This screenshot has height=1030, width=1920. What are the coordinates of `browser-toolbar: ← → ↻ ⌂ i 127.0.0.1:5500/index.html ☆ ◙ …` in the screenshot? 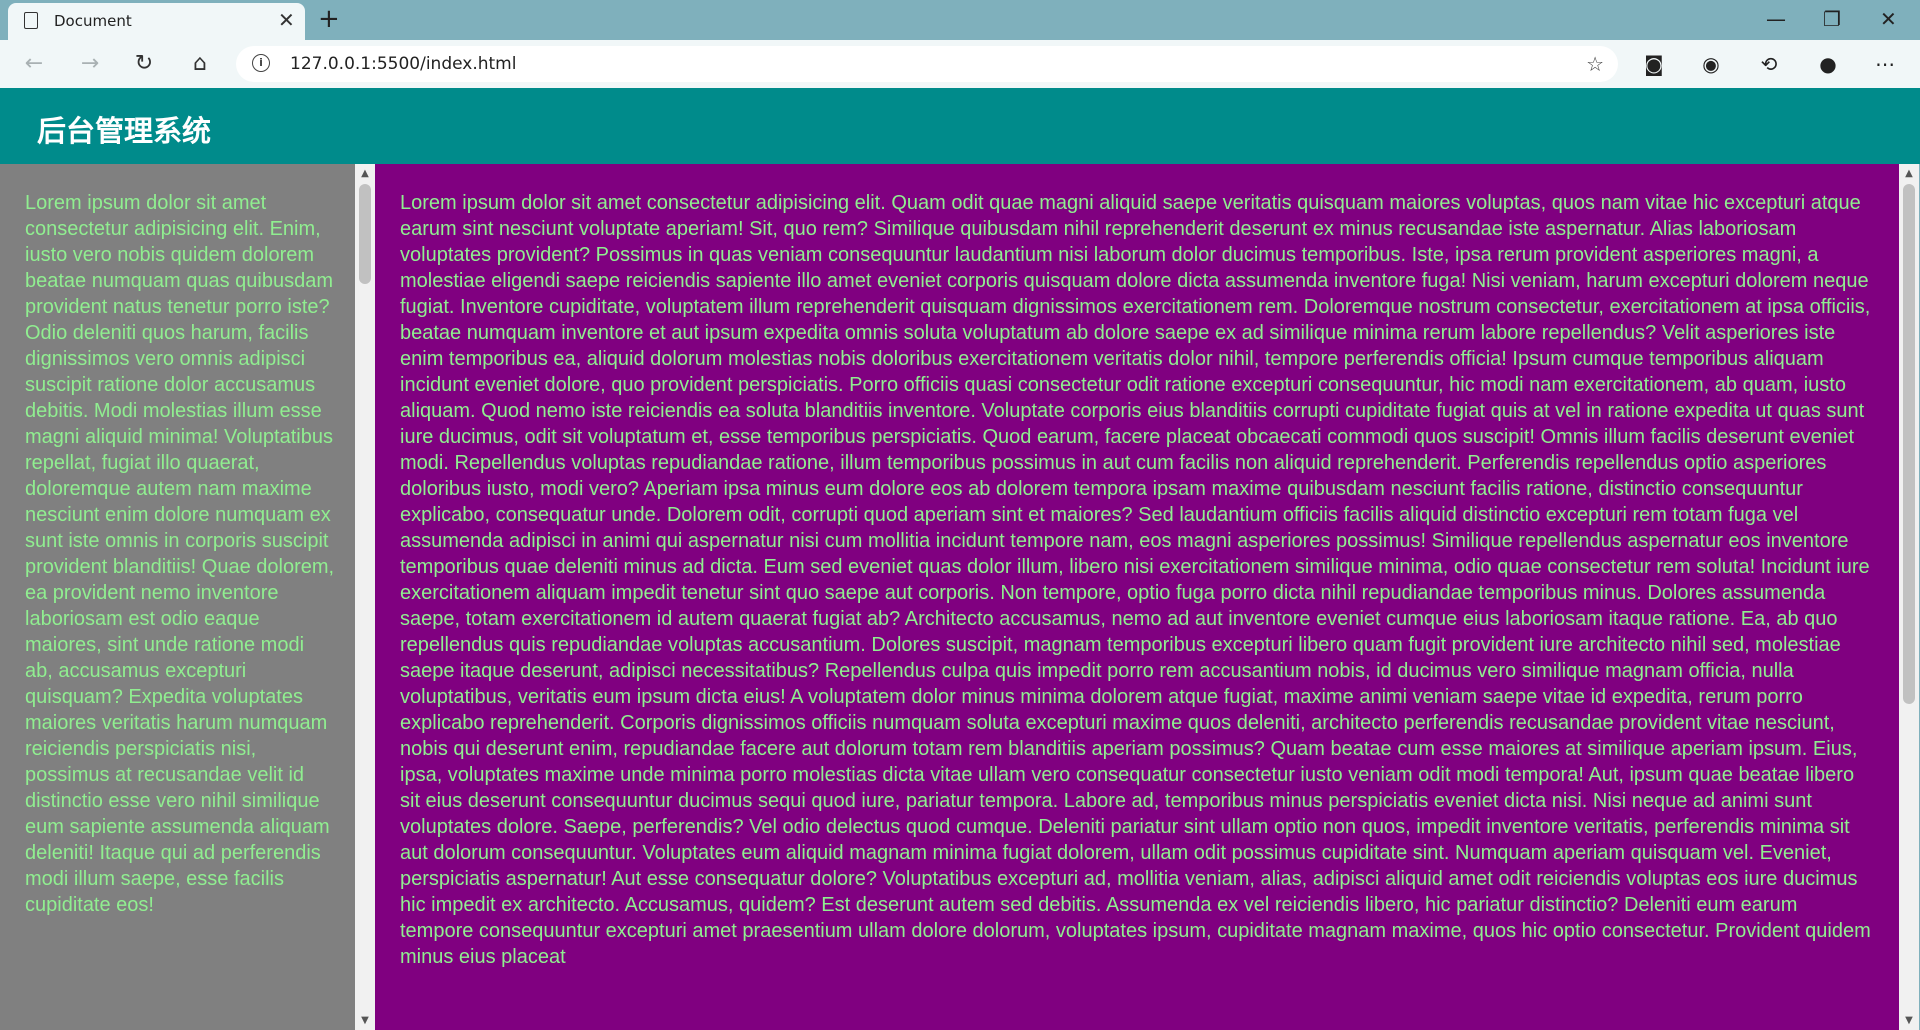 It's located at (960, 64).